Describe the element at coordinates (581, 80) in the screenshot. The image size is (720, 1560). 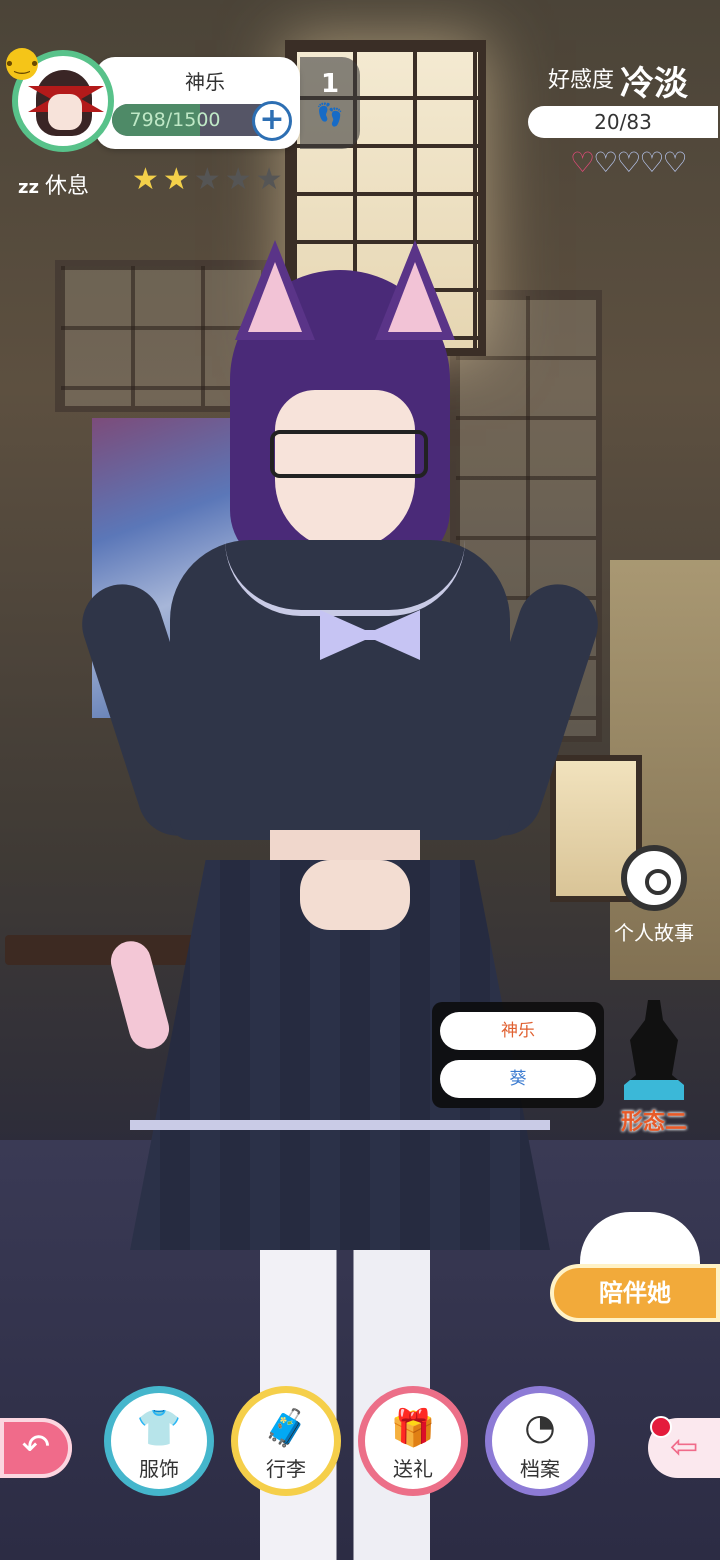
I see `affection-label: 好感度` at that location.